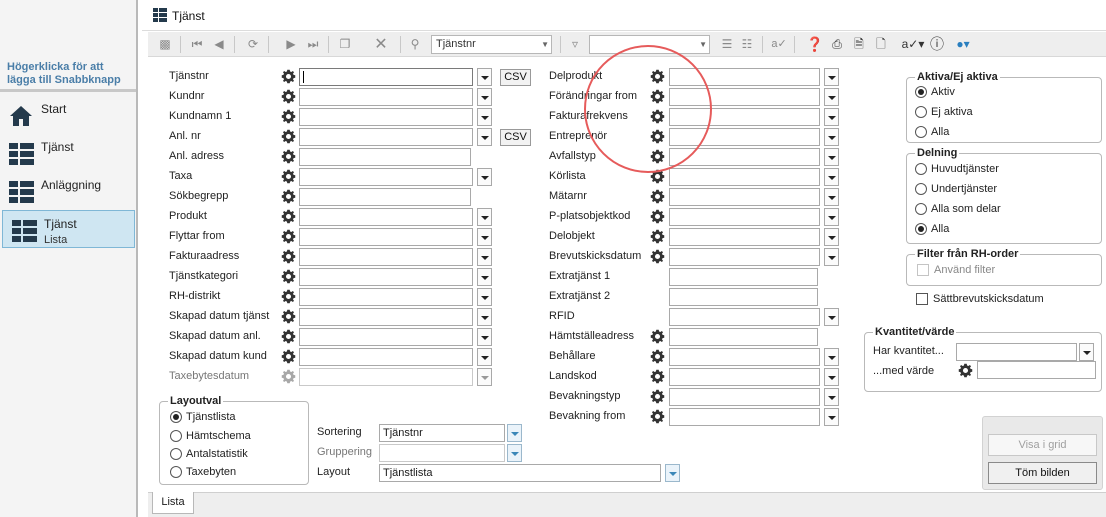  I want to click on first-record-icon: ⏮, so click(197, 44).